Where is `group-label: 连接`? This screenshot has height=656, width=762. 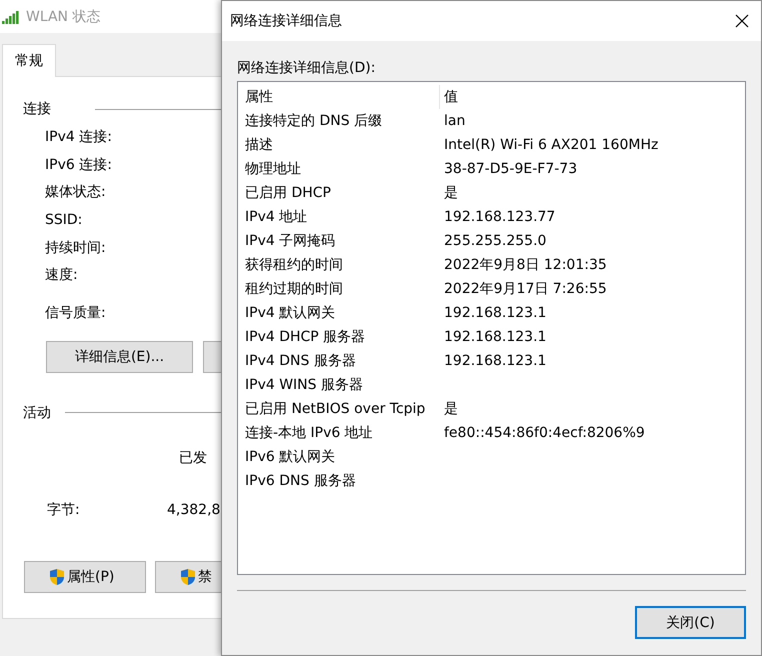
group-label: 连接 is located at coordinates (37, 109).